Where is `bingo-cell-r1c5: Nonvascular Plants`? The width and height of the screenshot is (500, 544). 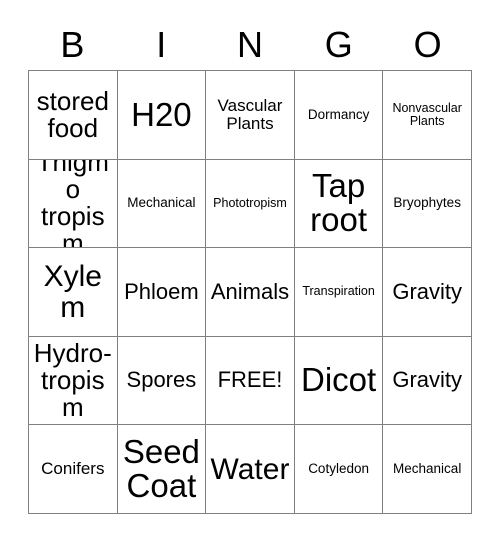 bingo-cell-r1c5: Nonvascular Plants is located at coordinates (427, 115).